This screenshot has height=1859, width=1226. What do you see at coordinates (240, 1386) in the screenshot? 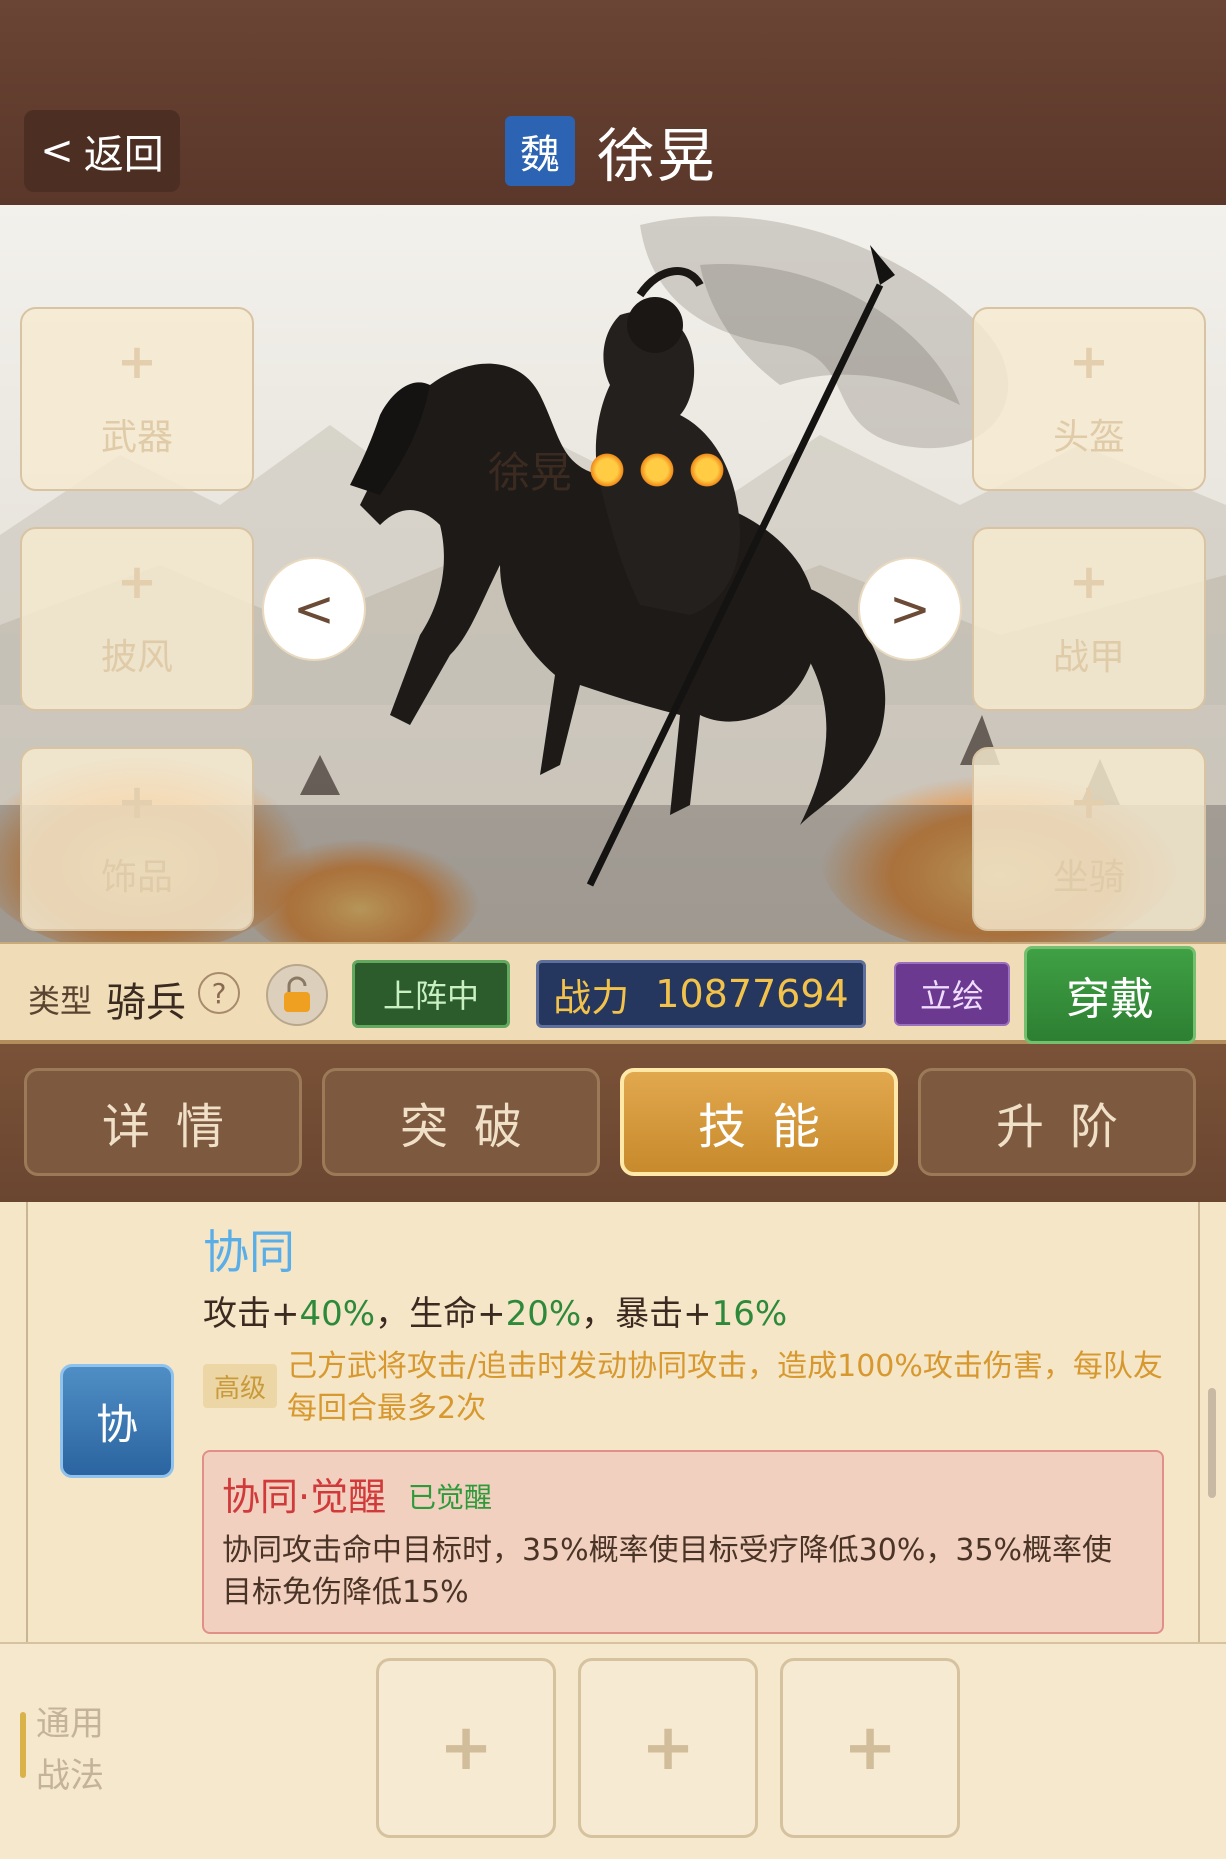
I see `skill-tier-badge: 高级` at bounding box center [240, 1386].